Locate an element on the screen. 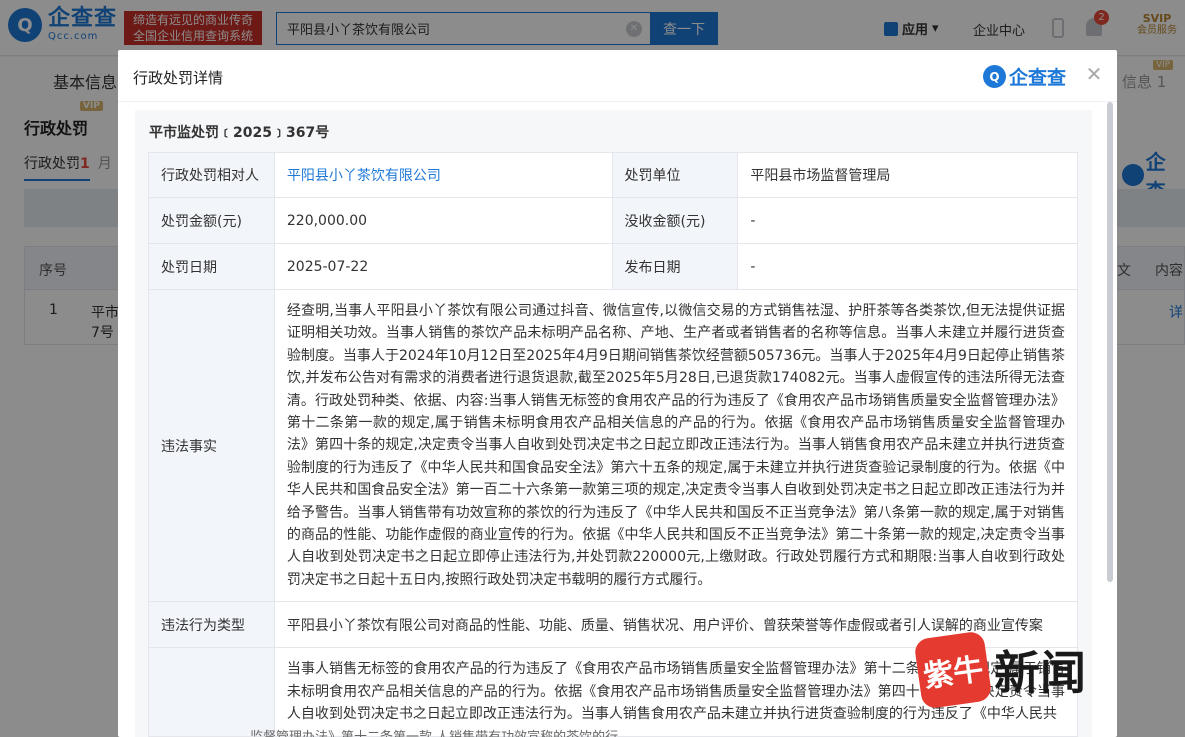  table-row: 处罚金额(元) 220,000.00 没收金额(元) - is located at coordinates (613, 220).